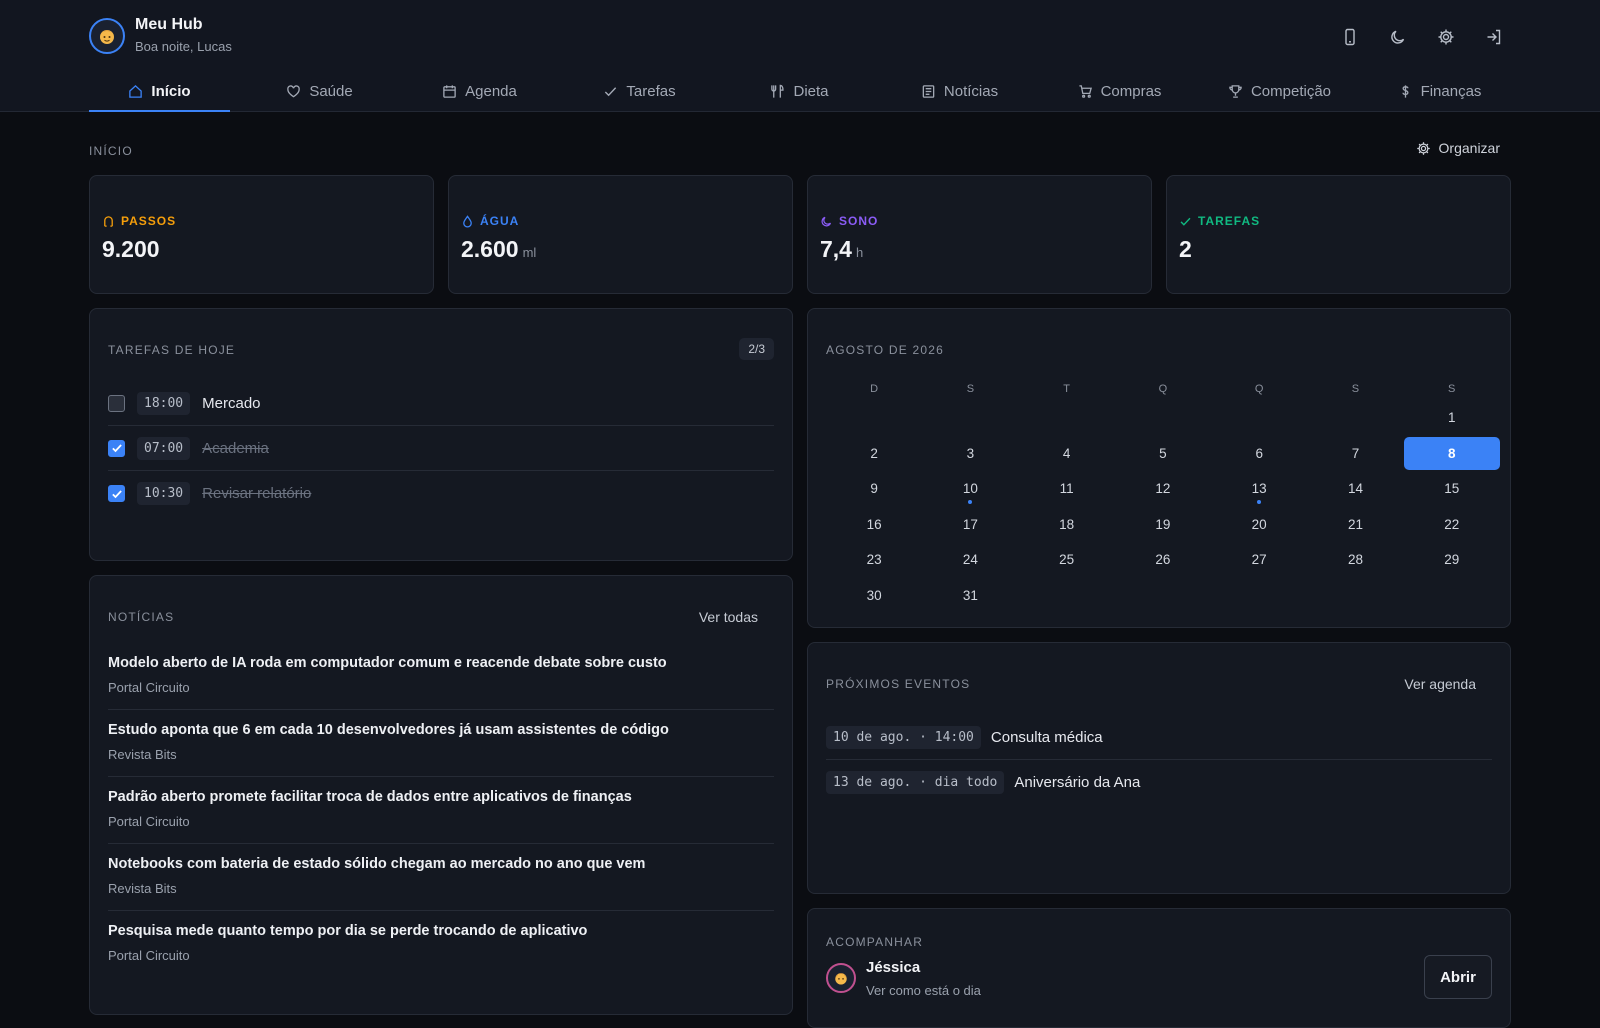 This screenshot has width=1600, height=1028. What do you see at coordinates (1159, 737) in the screenshot?
I see `event-row: 10 de ago. · 14:00 Consulta médica` at bounding box center [1159, 737].